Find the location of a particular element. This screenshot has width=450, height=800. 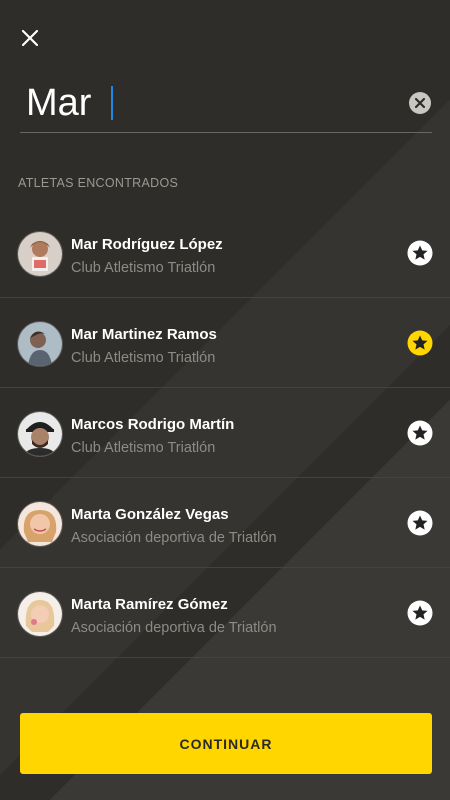

continue-button: CONTINUAR is located at coordinates (226, 743).